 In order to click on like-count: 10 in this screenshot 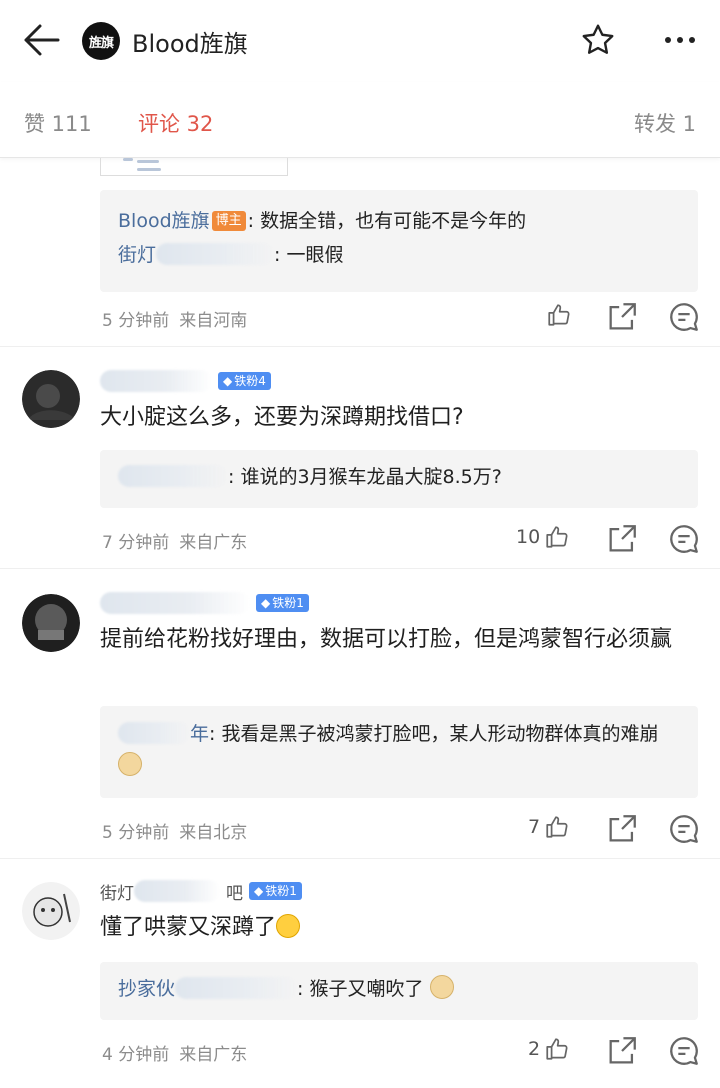, I will do `click(528, 537)`.